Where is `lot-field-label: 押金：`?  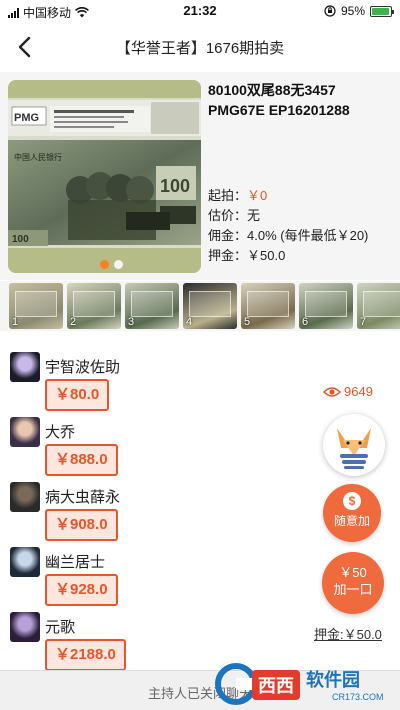
lot-field-label: 押金： is located at coordinates (228, 255).